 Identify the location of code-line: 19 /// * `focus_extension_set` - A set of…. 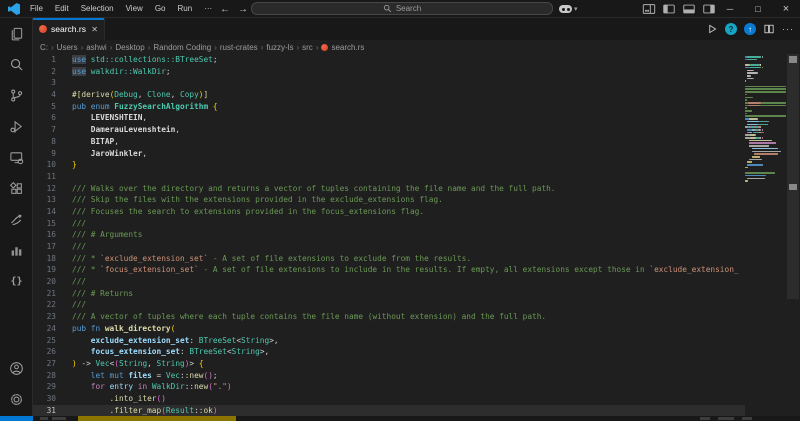
(389, 270).